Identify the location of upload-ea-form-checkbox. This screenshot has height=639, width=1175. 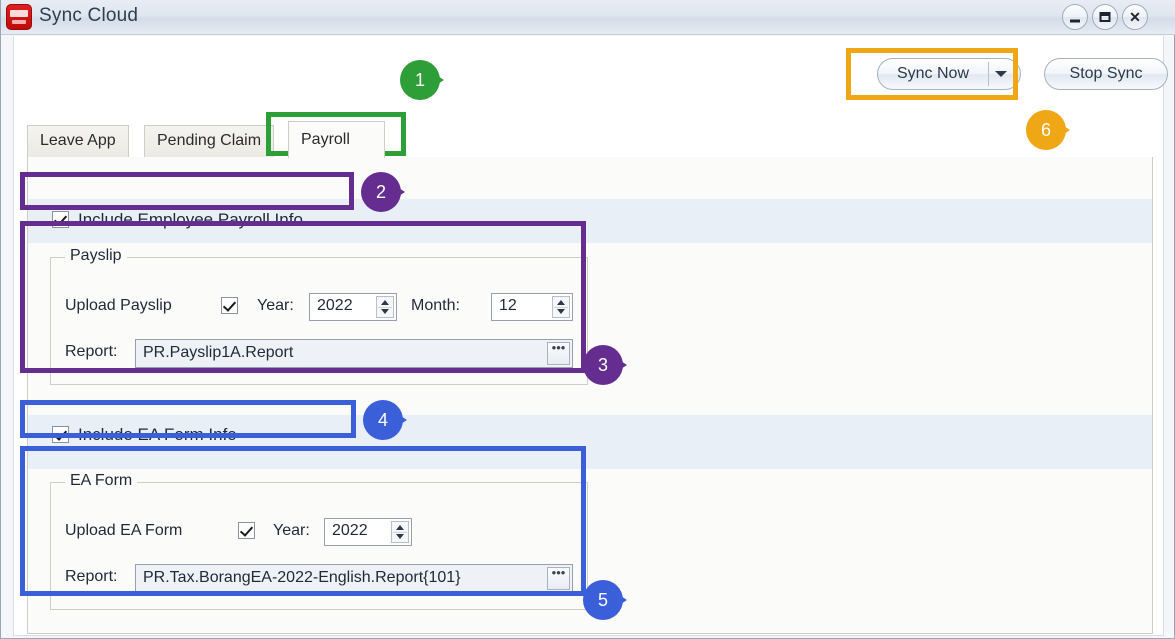
(246, 530).